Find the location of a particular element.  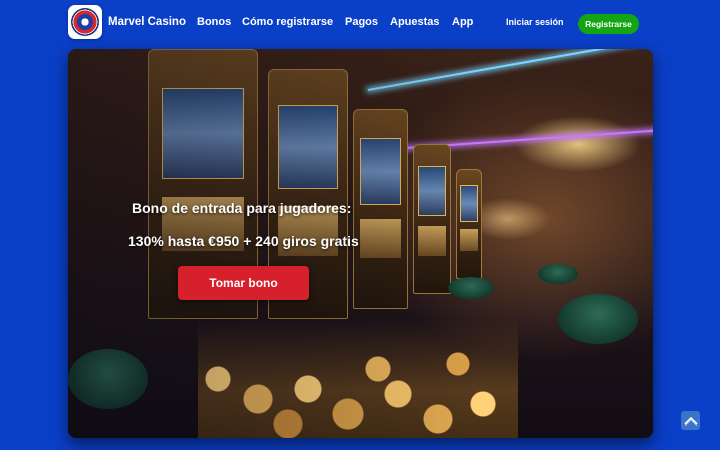

logo is located at coordinates (85, 22).